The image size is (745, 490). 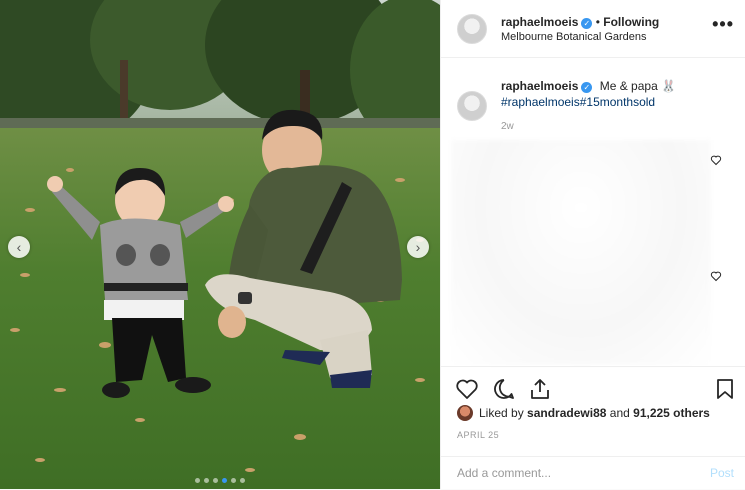 What do you see at coordinates (638, 86) in the screenshot?
I see `caption-text: Me & papa 🐰` at bounding box center [638, 86].